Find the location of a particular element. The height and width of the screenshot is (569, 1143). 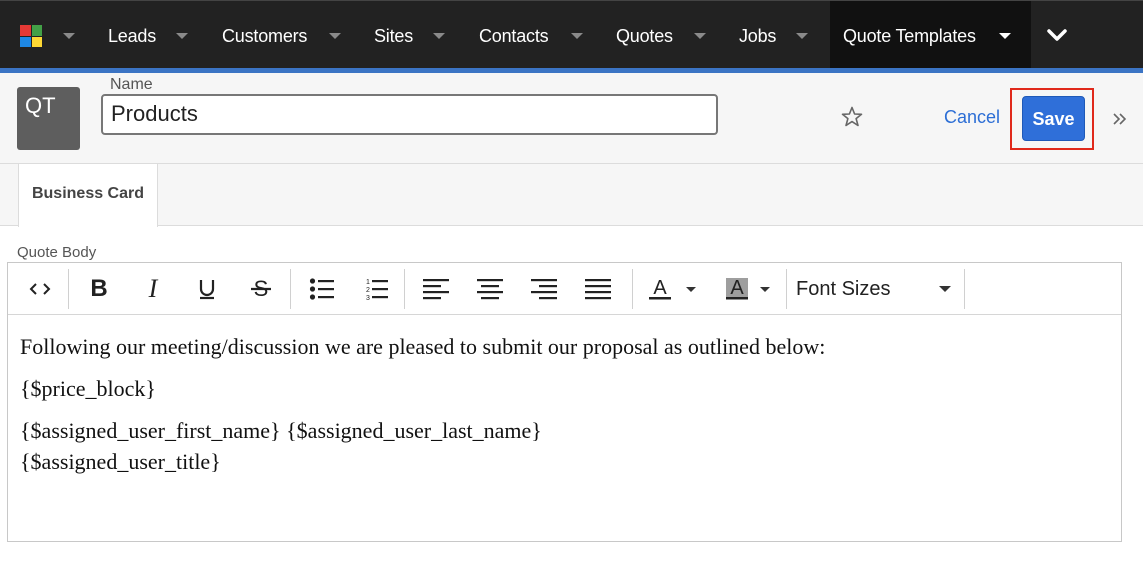

align-left-icon is located at coordinates (436, 289).